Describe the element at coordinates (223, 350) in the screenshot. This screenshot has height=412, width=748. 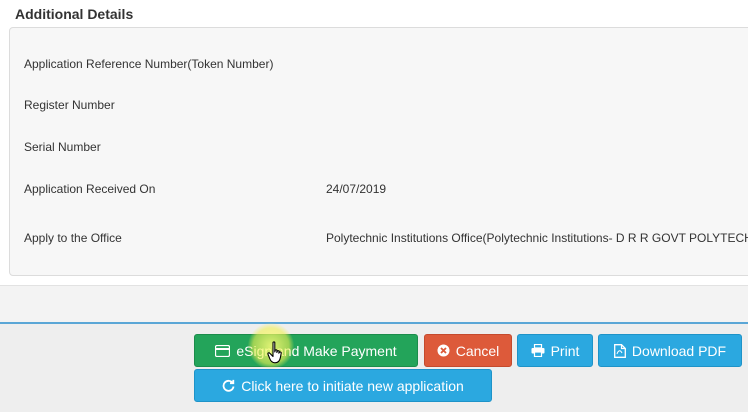
I see `credit-card-icon` at that location.